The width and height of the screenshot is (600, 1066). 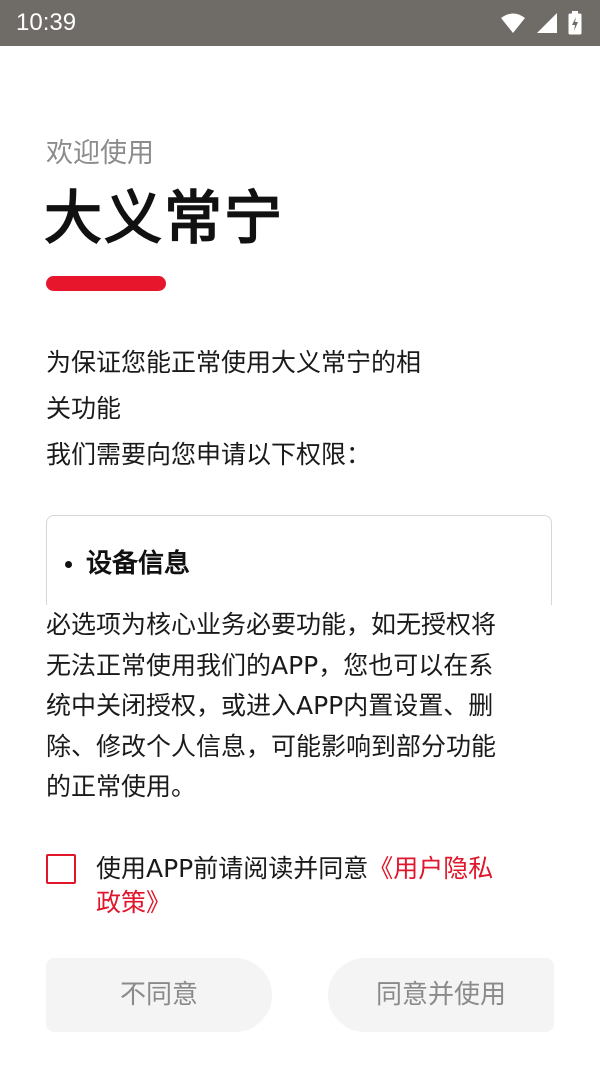 I want to click on wifi-icon, so click(x=513, y=23).